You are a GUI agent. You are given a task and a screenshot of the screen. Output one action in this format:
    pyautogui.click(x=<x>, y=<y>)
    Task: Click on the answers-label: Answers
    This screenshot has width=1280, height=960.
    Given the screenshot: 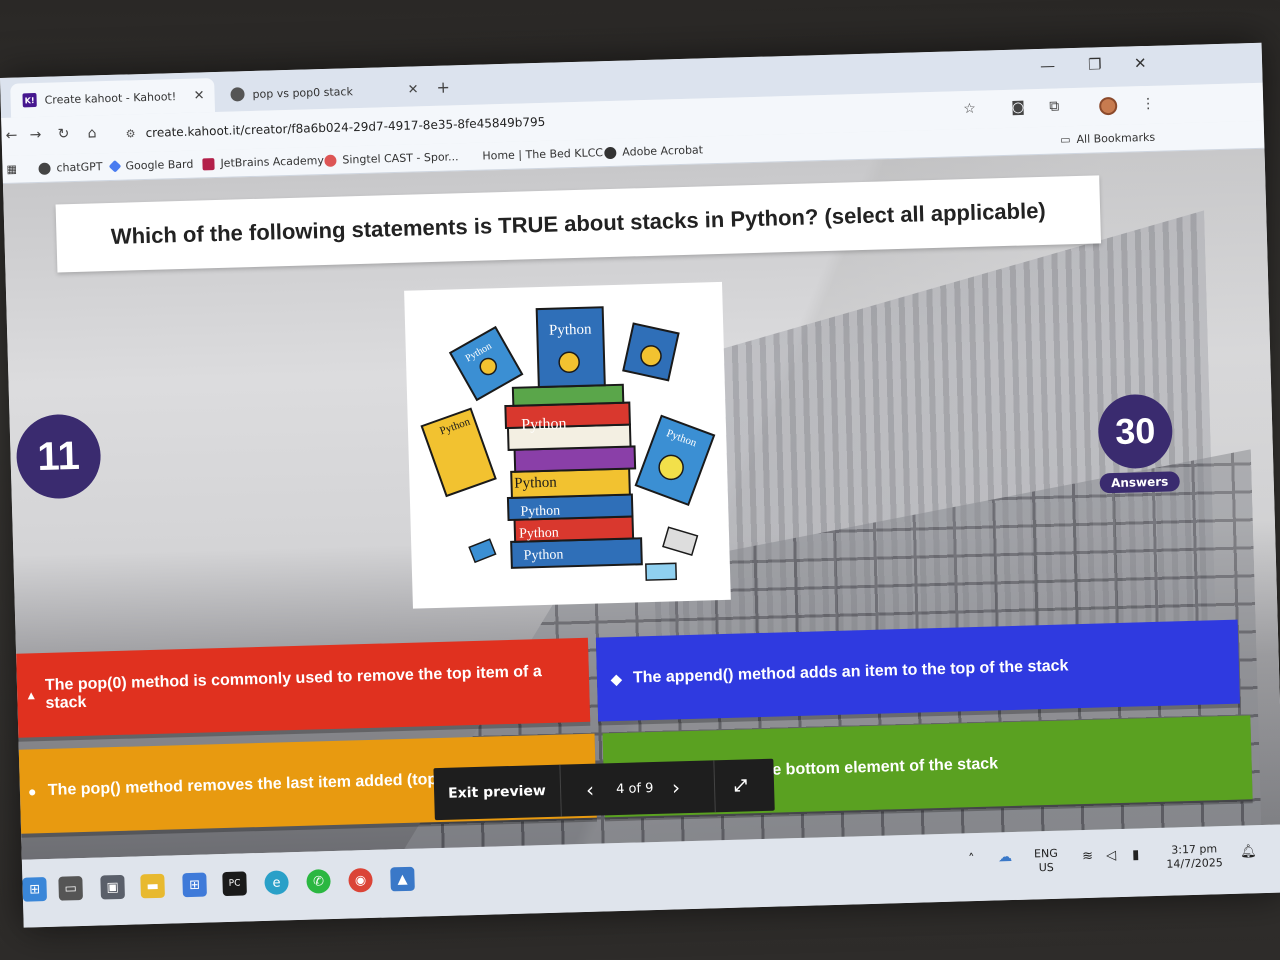 What is the action you would take?
    pyautogui.click(x=1139, y=482)
    